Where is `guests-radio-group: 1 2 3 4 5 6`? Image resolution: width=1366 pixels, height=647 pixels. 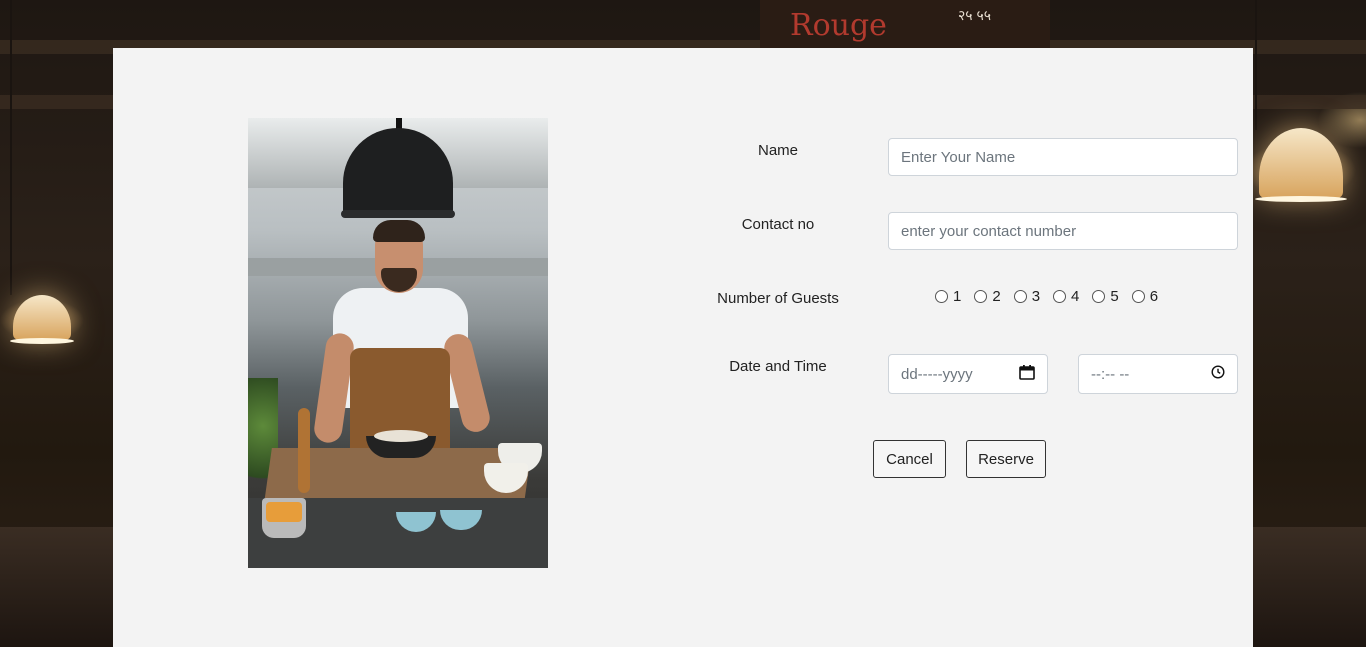
guests-radio-group: 1 2 3 4 5 6 is located at coordinates (1053, 296).